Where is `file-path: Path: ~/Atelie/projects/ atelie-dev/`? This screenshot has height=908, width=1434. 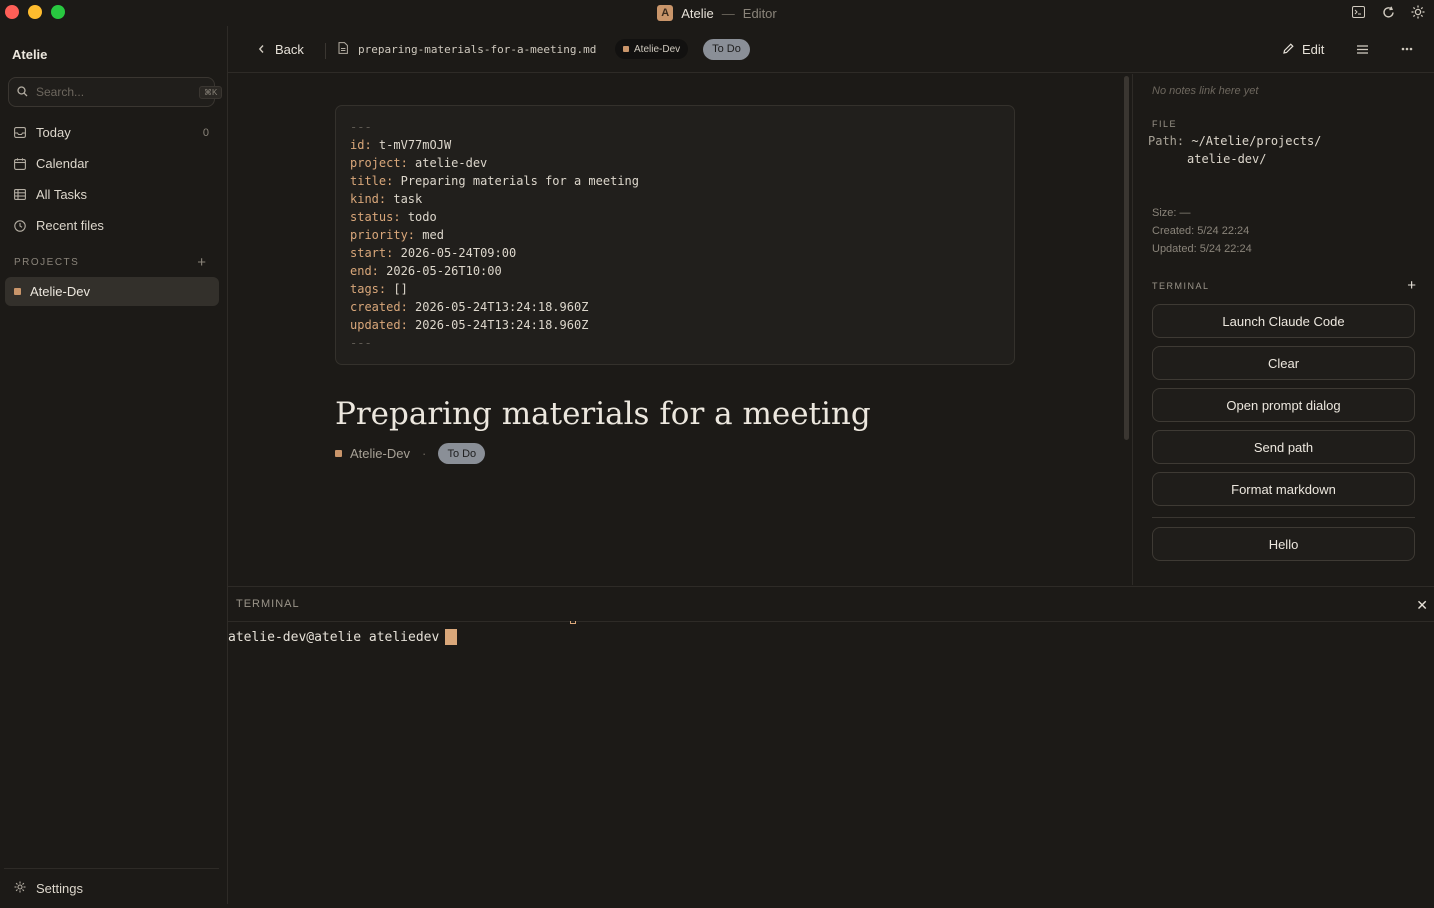
file-path: Path: ~/Atelie/projects/ atelie-dev/ is located at coordinates (1234, 150).